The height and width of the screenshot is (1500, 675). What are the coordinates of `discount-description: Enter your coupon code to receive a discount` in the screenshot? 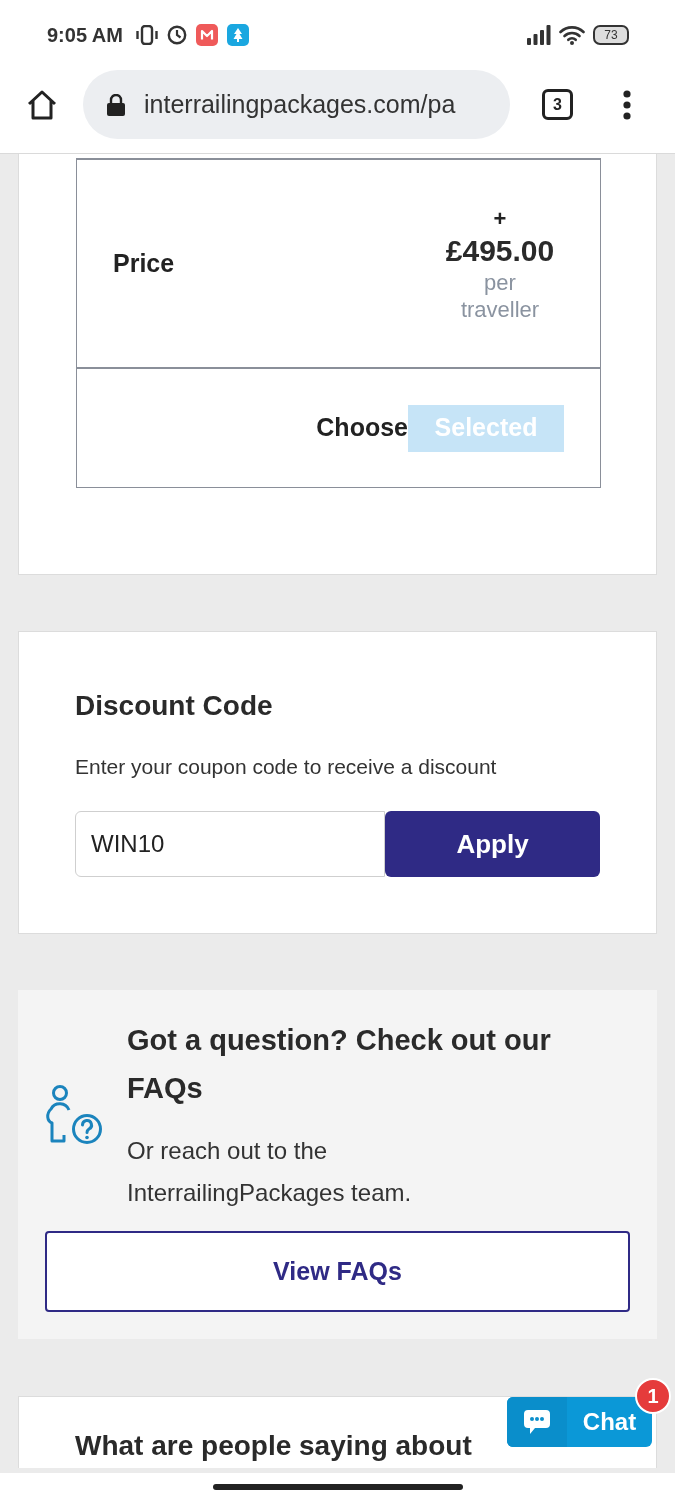 It's located at (286, 767).